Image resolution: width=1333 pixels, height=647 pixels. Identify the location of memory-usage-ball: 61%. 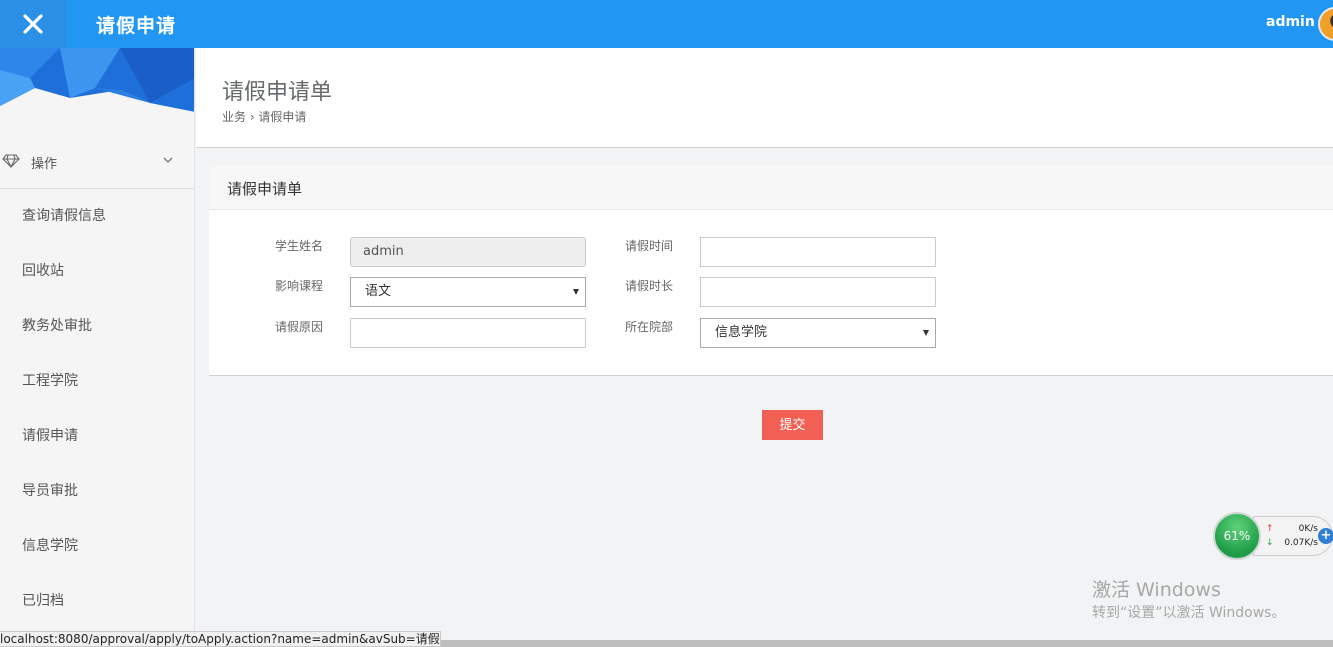
(1237, 536).